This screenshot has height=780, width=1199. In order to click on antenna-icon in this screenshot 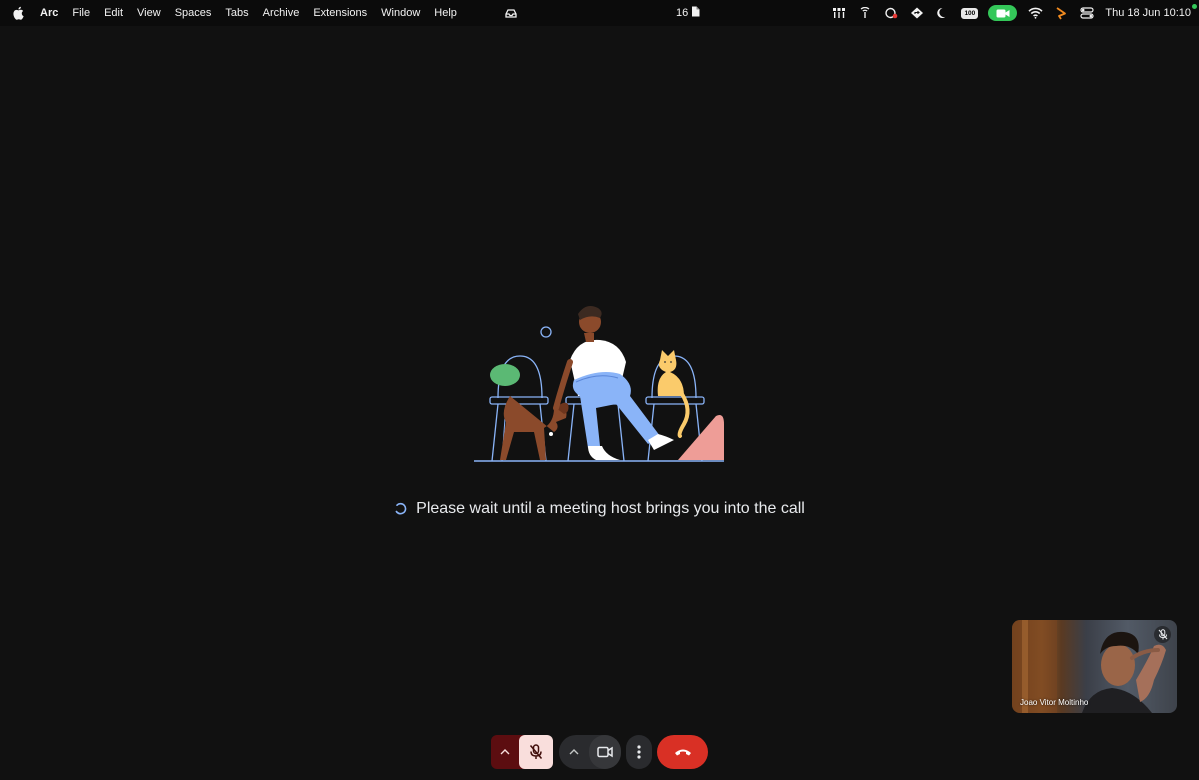, I will do `click(865, 13)`.